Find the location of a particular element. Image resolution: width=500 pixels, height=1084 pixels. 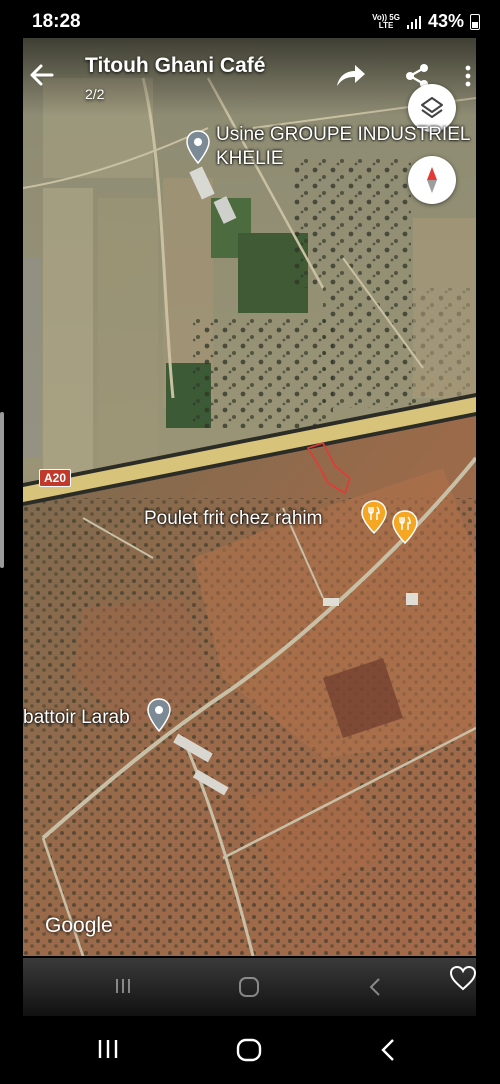

signal-icon is located at coordinates (413, 22).